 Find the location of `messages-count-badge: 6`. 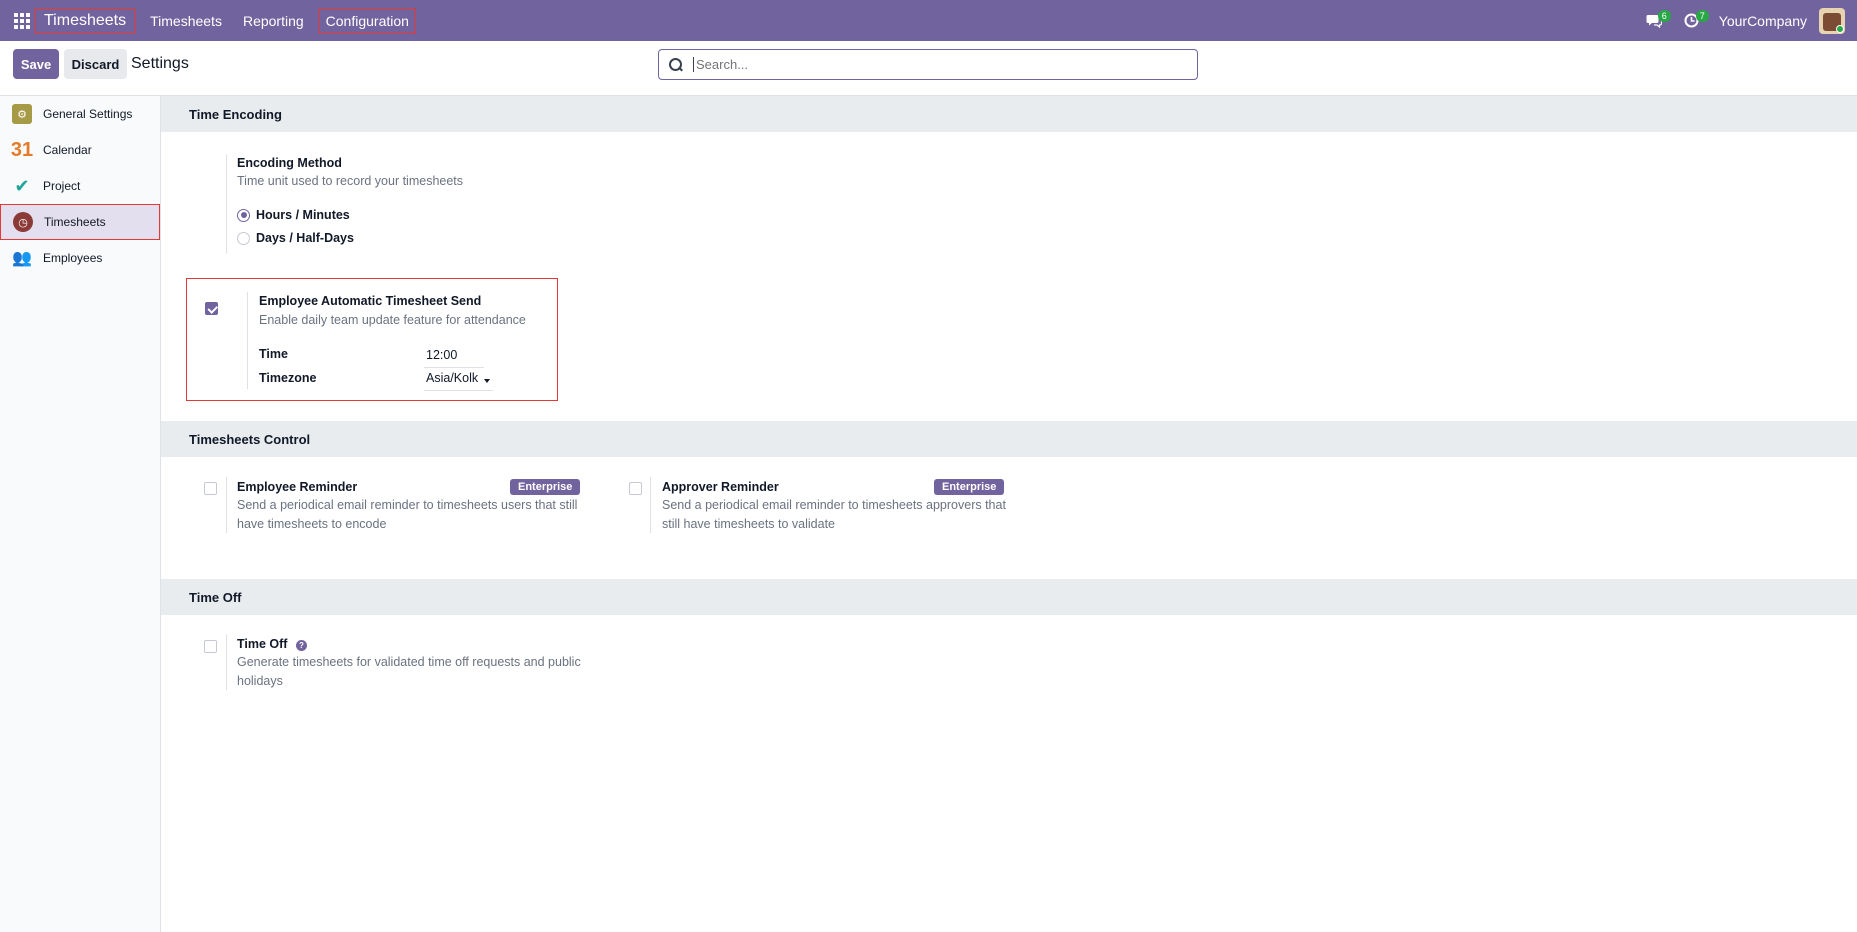

messages-count-badge: 6 is located at coordinates (1664, 15).